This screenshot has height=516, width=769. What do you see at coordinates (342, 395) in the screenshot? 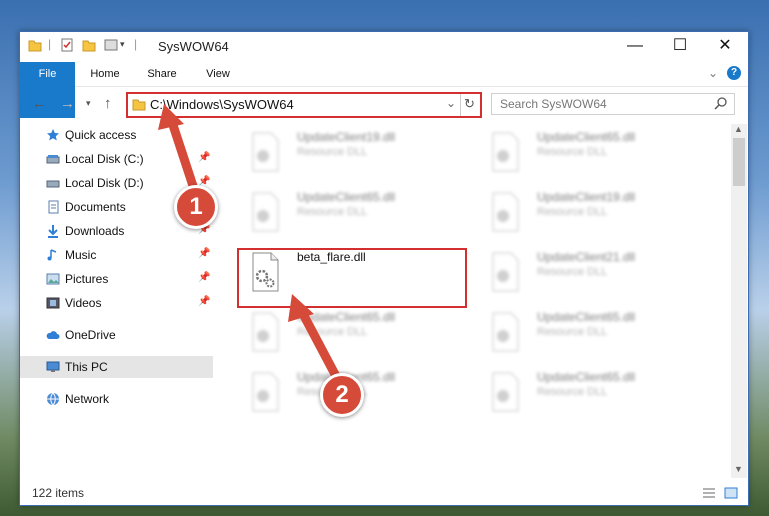
I see `step-2-badge: 2` at bounding box center [342, 395].